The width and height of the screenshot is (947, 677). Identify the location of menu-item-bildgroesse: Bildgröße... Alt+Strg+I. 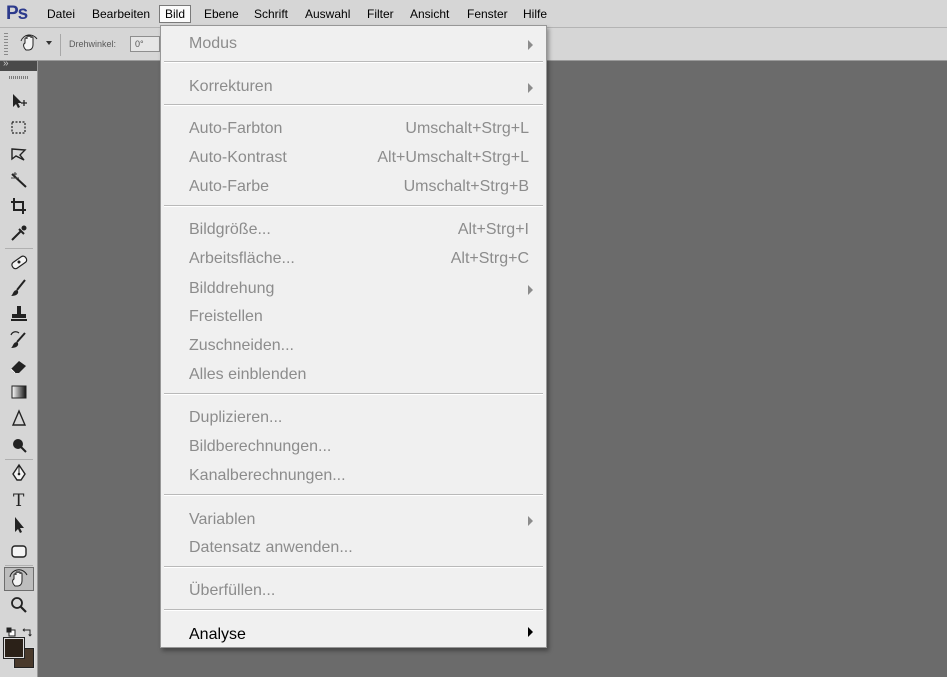
(353, 230).